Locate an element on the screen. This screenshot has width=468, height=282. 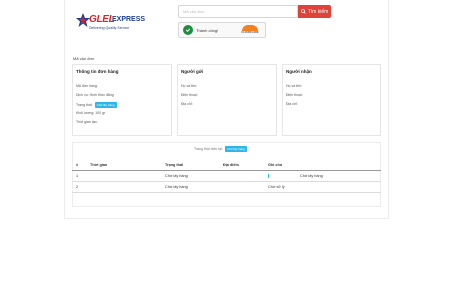
field-label: Khối lượng: 100 gr is located at coordinates (91, 113).